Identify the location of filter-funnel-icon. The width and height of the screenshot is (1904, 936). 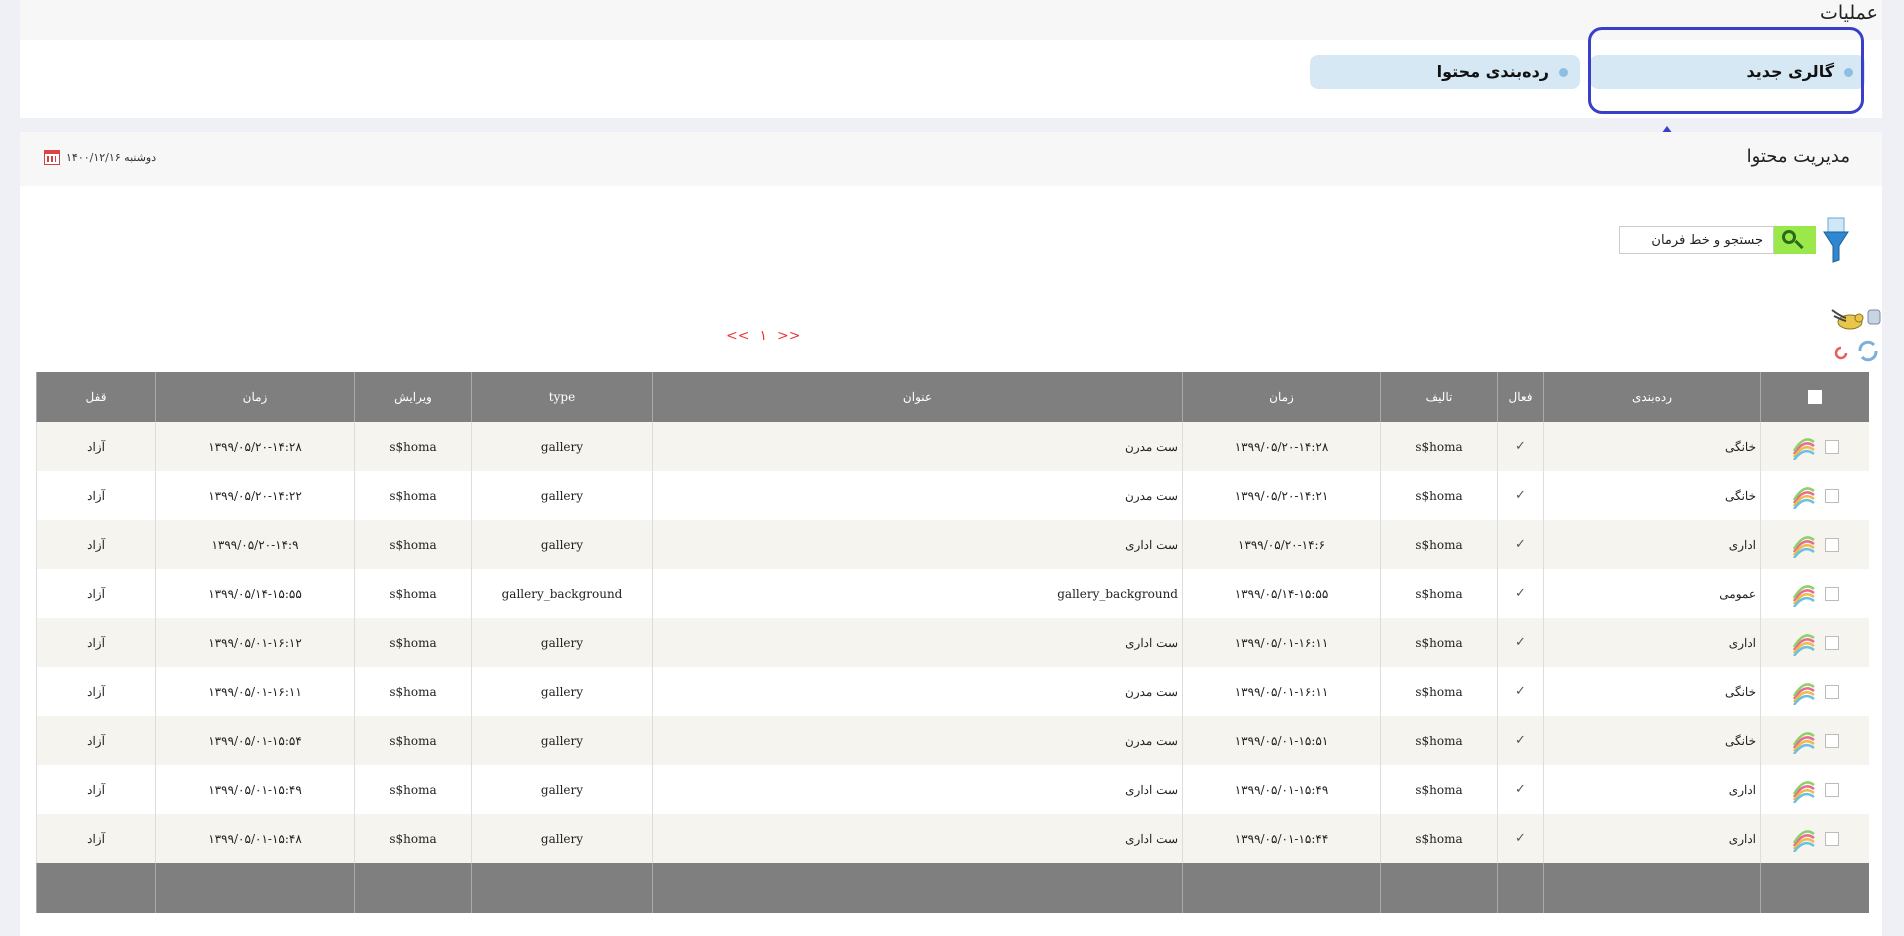
(1836, 240).